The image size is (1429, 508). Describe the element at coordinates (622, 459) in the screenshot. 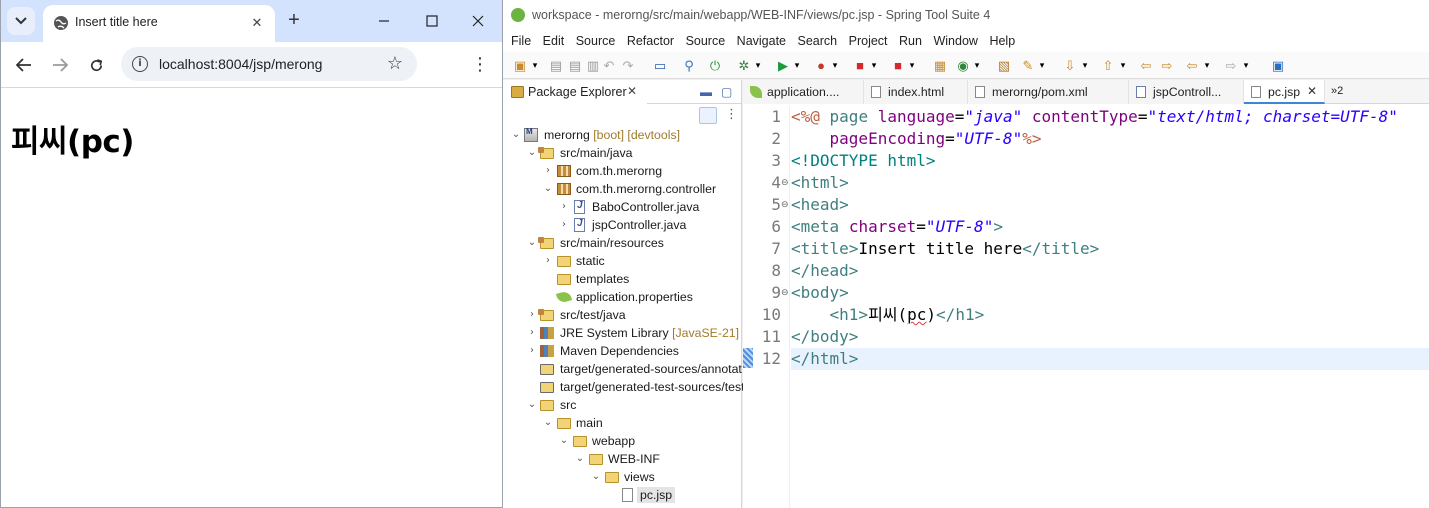

I see `tree-item-web-inf: ⌄ WEB-INF` at that location.